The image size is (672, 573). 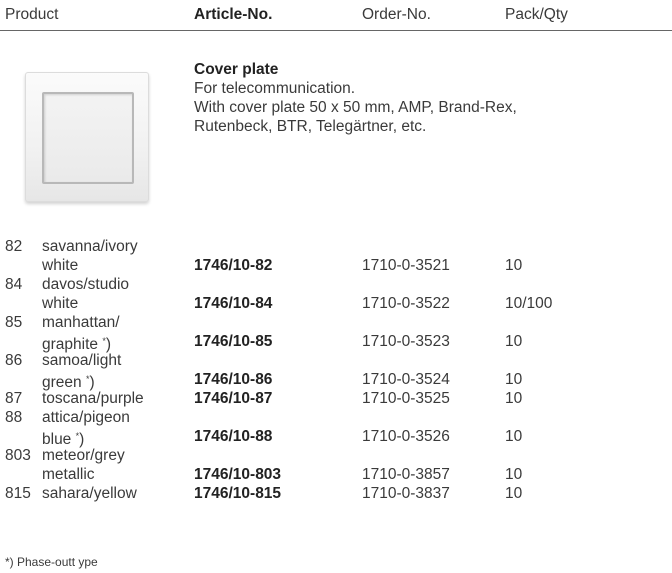 What do you see at coordinates (396, 14) in the screenshot?
I see `header-order-no: Order-No.` at bounding box center [396, 14].